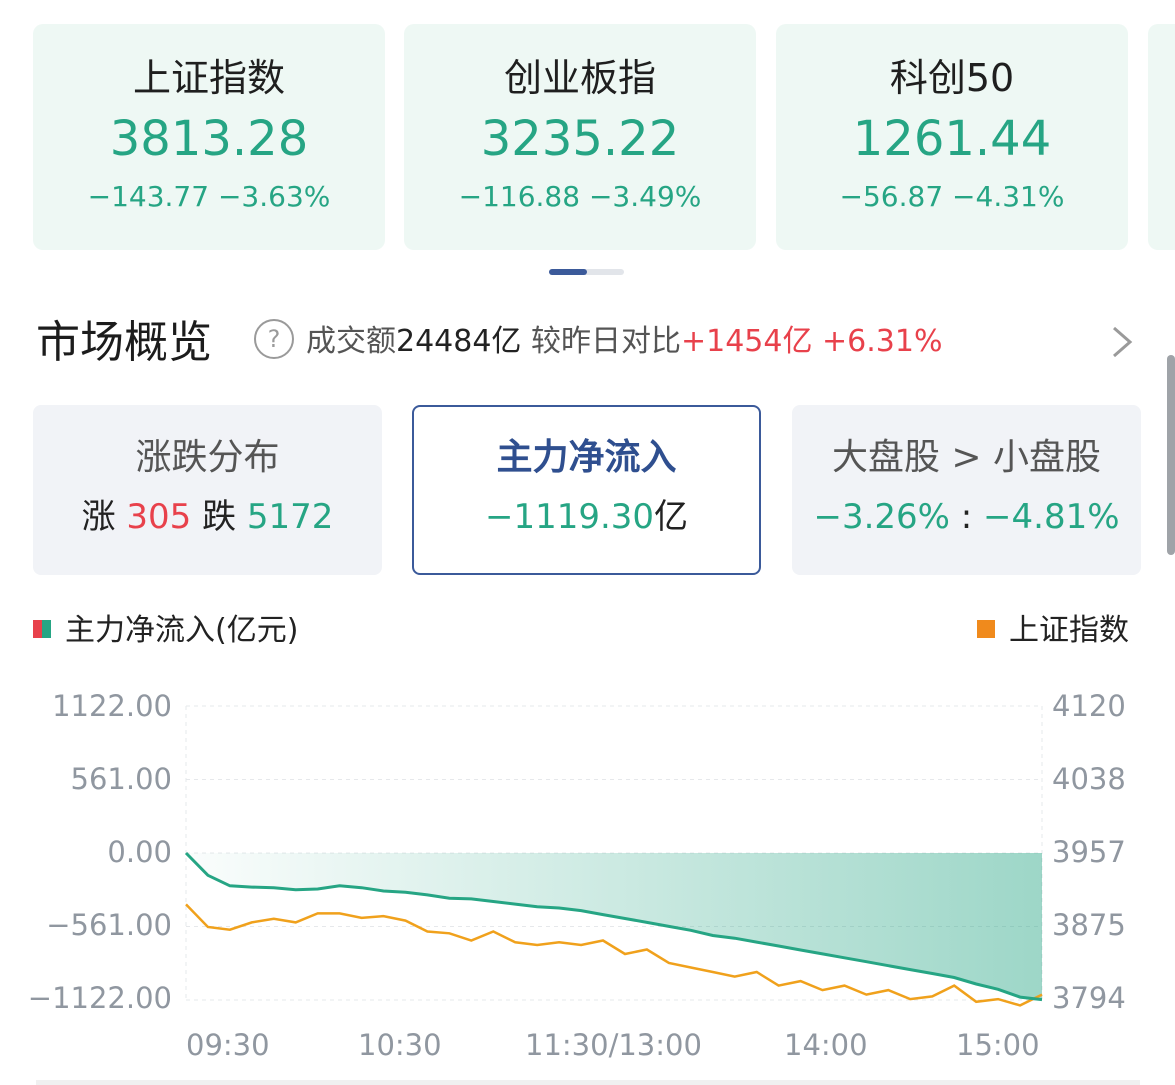 Image resolution: width=1175 pixels, height=1085 pixels. Describe the element at coordinates (139, 852) in the screenshot. I see `y-left-tick: 0.00` at that location.